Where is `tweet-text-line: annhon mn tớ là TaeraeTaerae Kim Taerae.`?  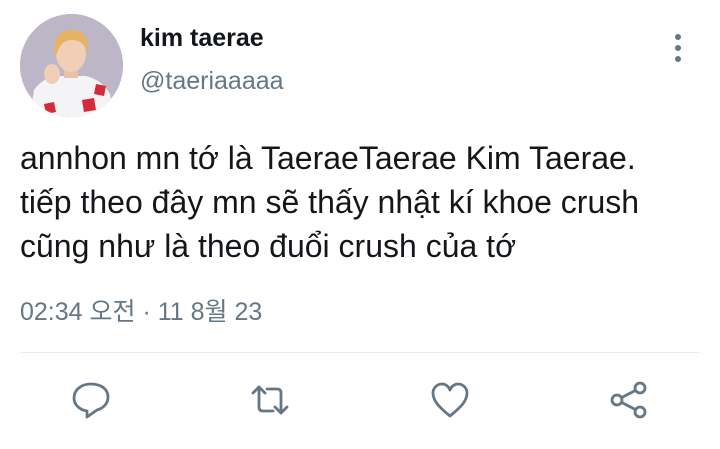
tweet-text-line: annhon mn tớ là TaeraeTaerae Kim Taerae. is located at coordinates (328, 158).